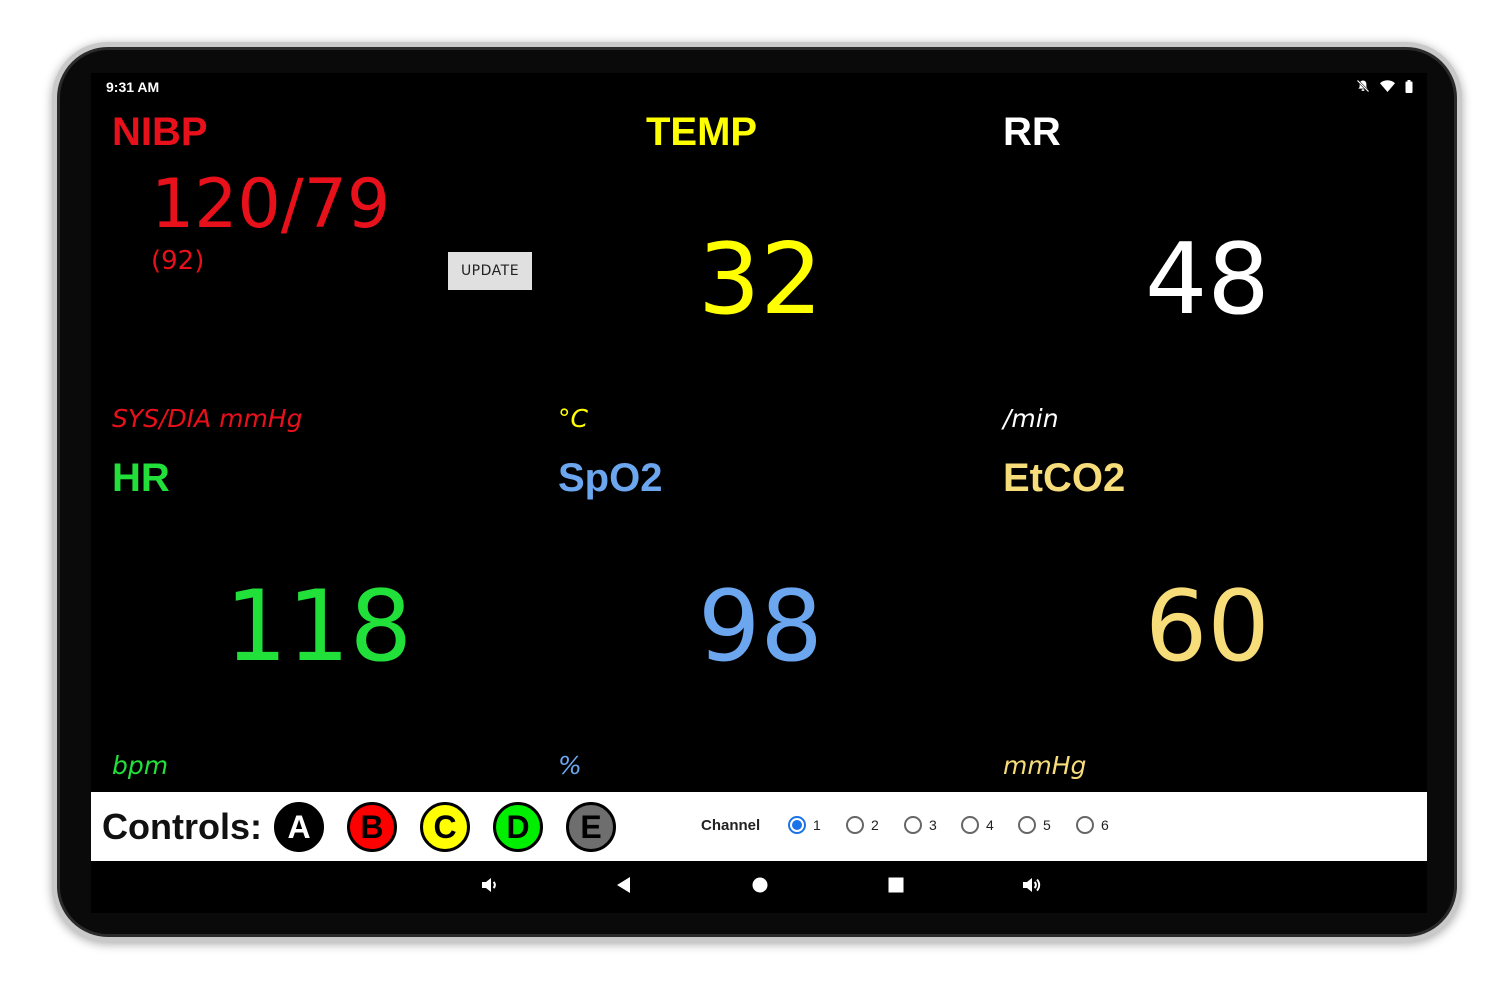 Image resolution: width=1505 pixels, height=994 pixels. What do you see at coordinates (1387, 86) in the screenshot?
I see `wifi-icon` at bounding box center [1387, 86].